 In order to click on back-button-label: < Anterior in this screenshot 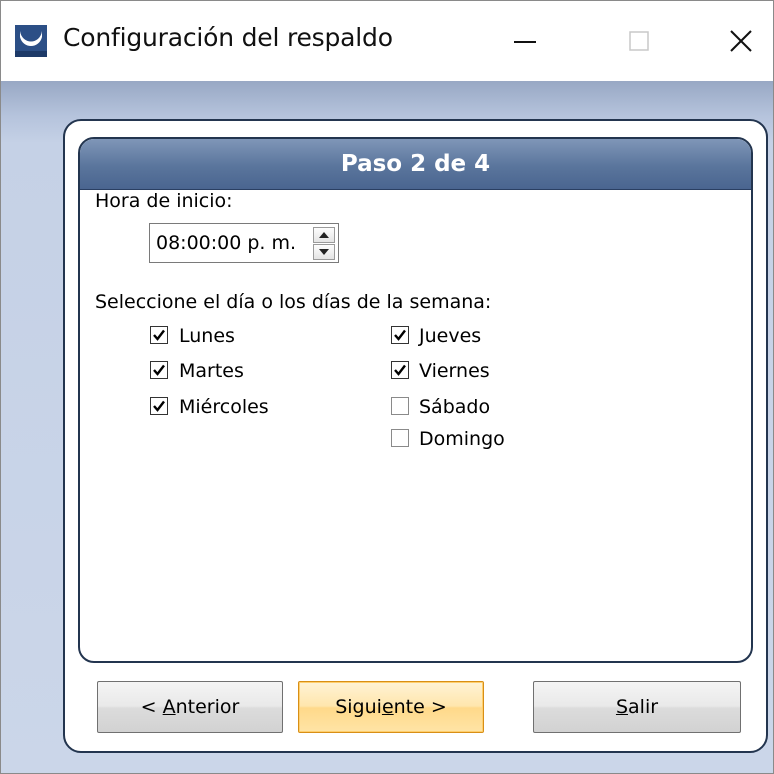, I will do `click(190, 707)`.